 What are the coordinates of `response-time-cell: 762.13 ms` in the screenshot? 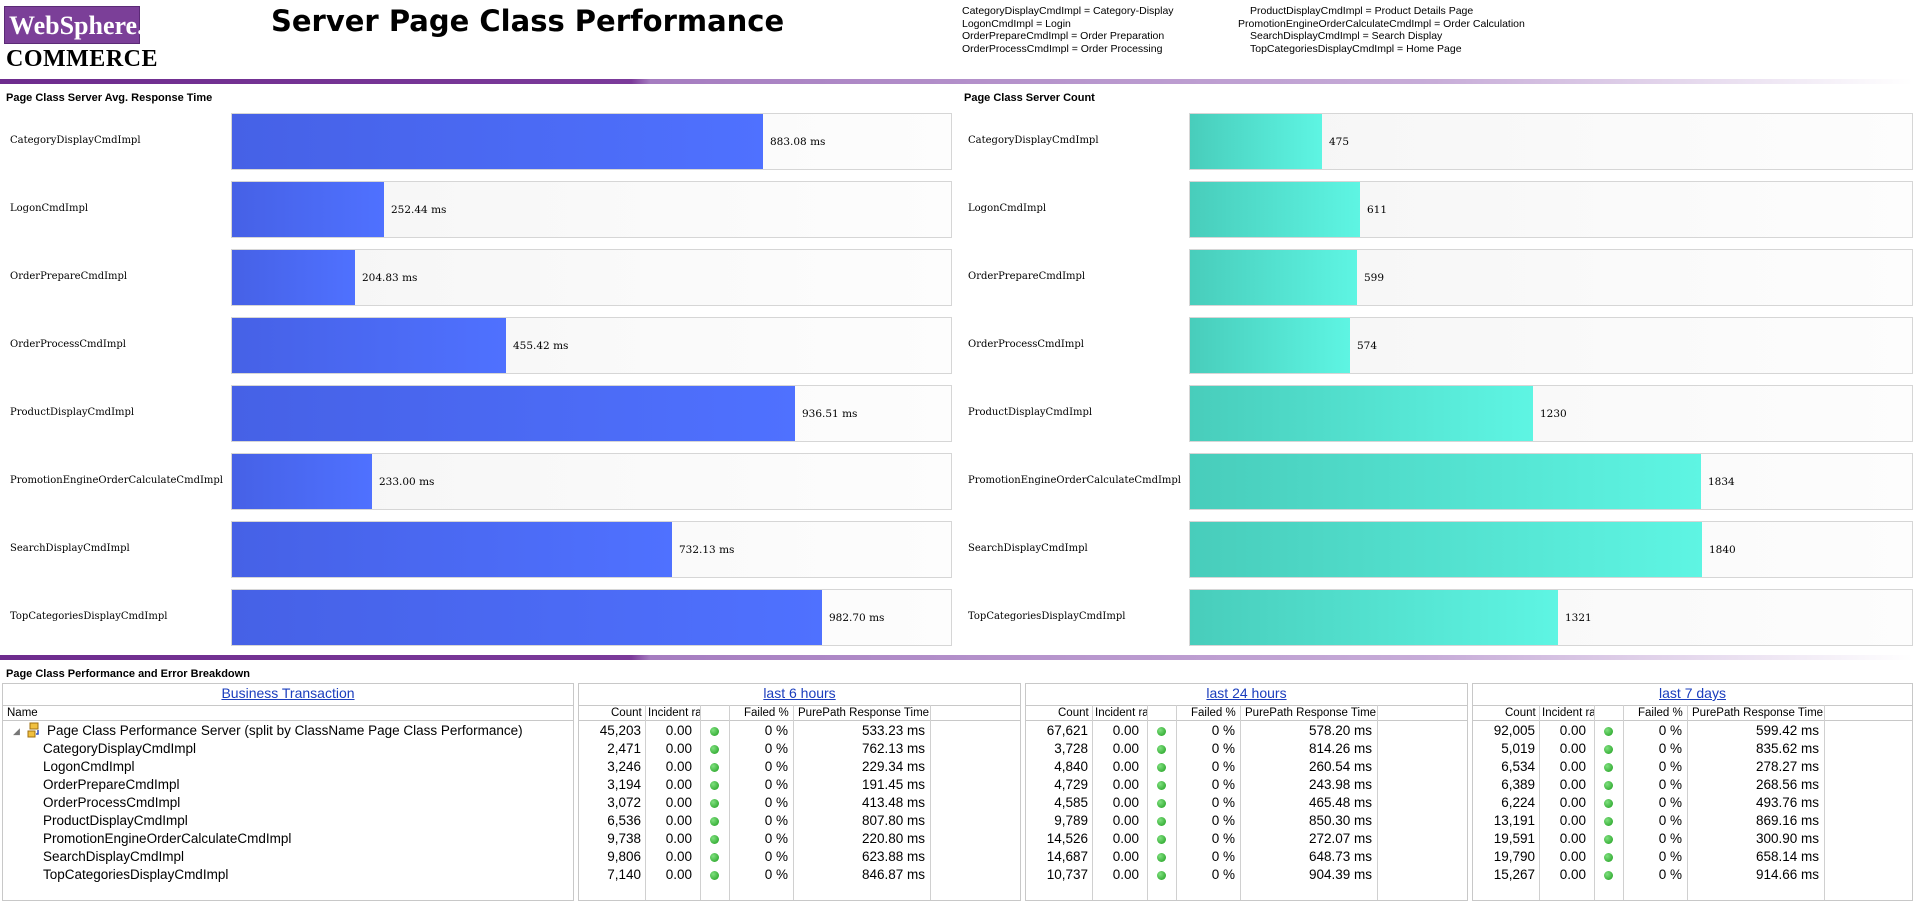 It's located at (893, 748).